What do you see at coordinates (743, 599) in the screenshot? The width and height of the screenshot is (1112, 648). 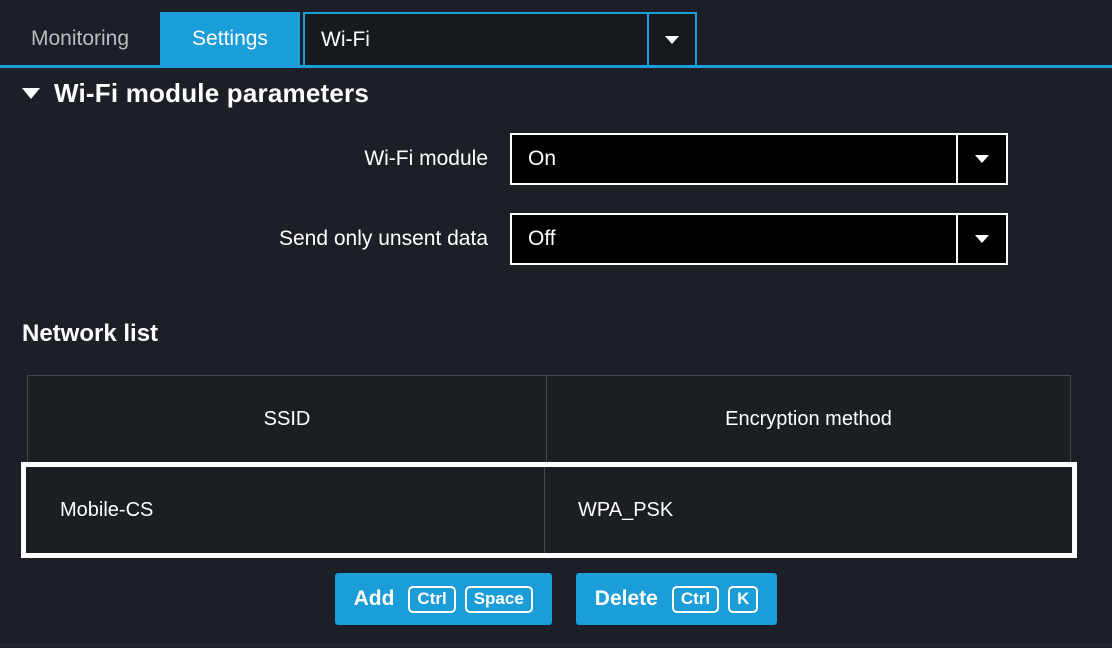 I see `delete-shortcut-key-k: K` at bounding box center [743, 599].